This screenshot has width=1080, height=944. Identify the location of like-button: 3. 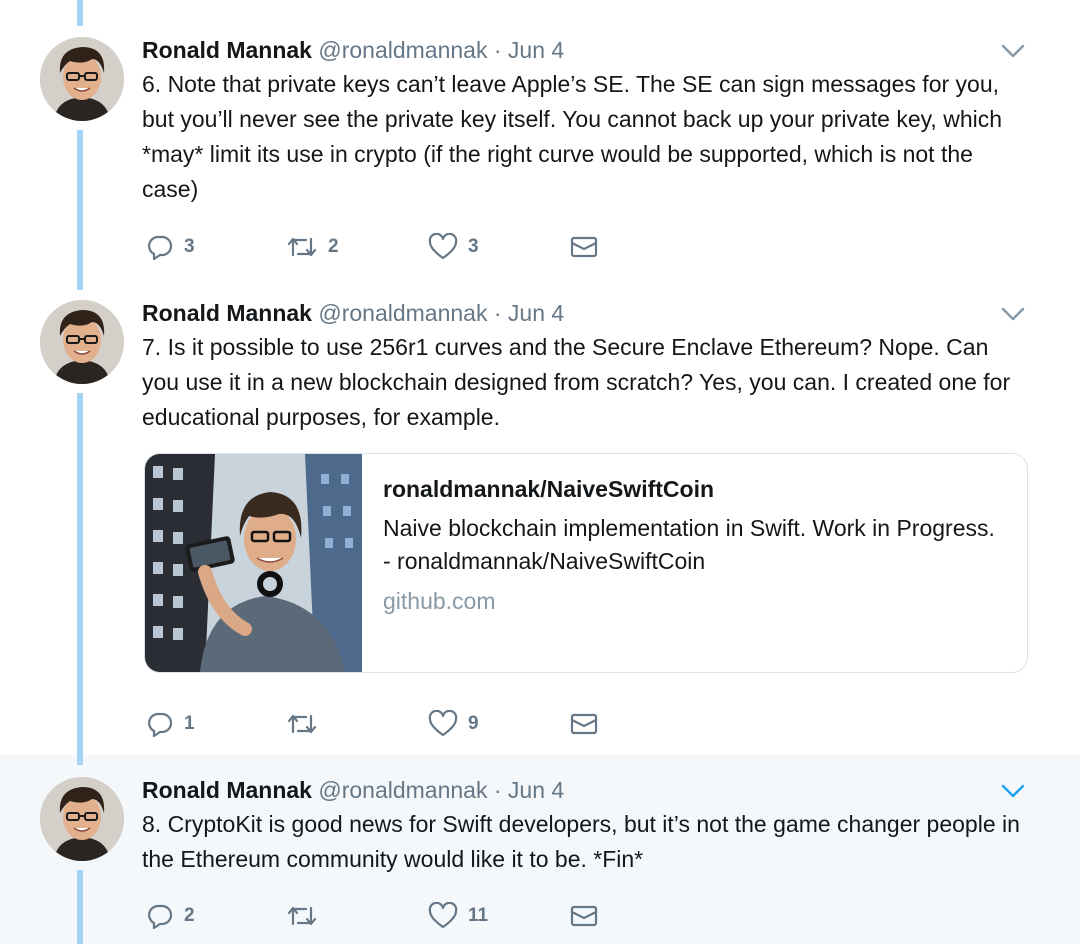
(453, 247).